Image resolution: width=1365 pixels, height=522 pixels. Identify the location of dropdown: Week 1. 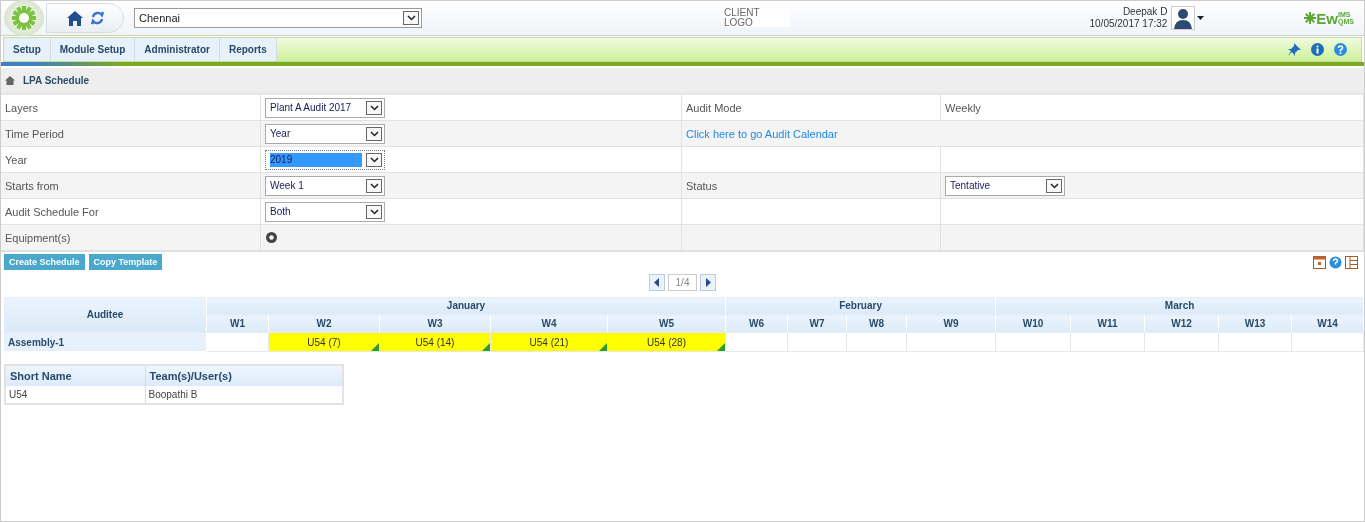
(325, 185).